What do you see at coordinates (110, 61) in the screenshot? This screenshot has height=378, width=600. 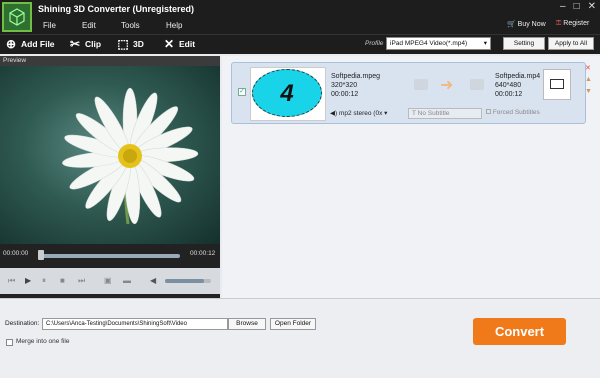 I see `preview-header: Preview` at bounding box center [110, 61].